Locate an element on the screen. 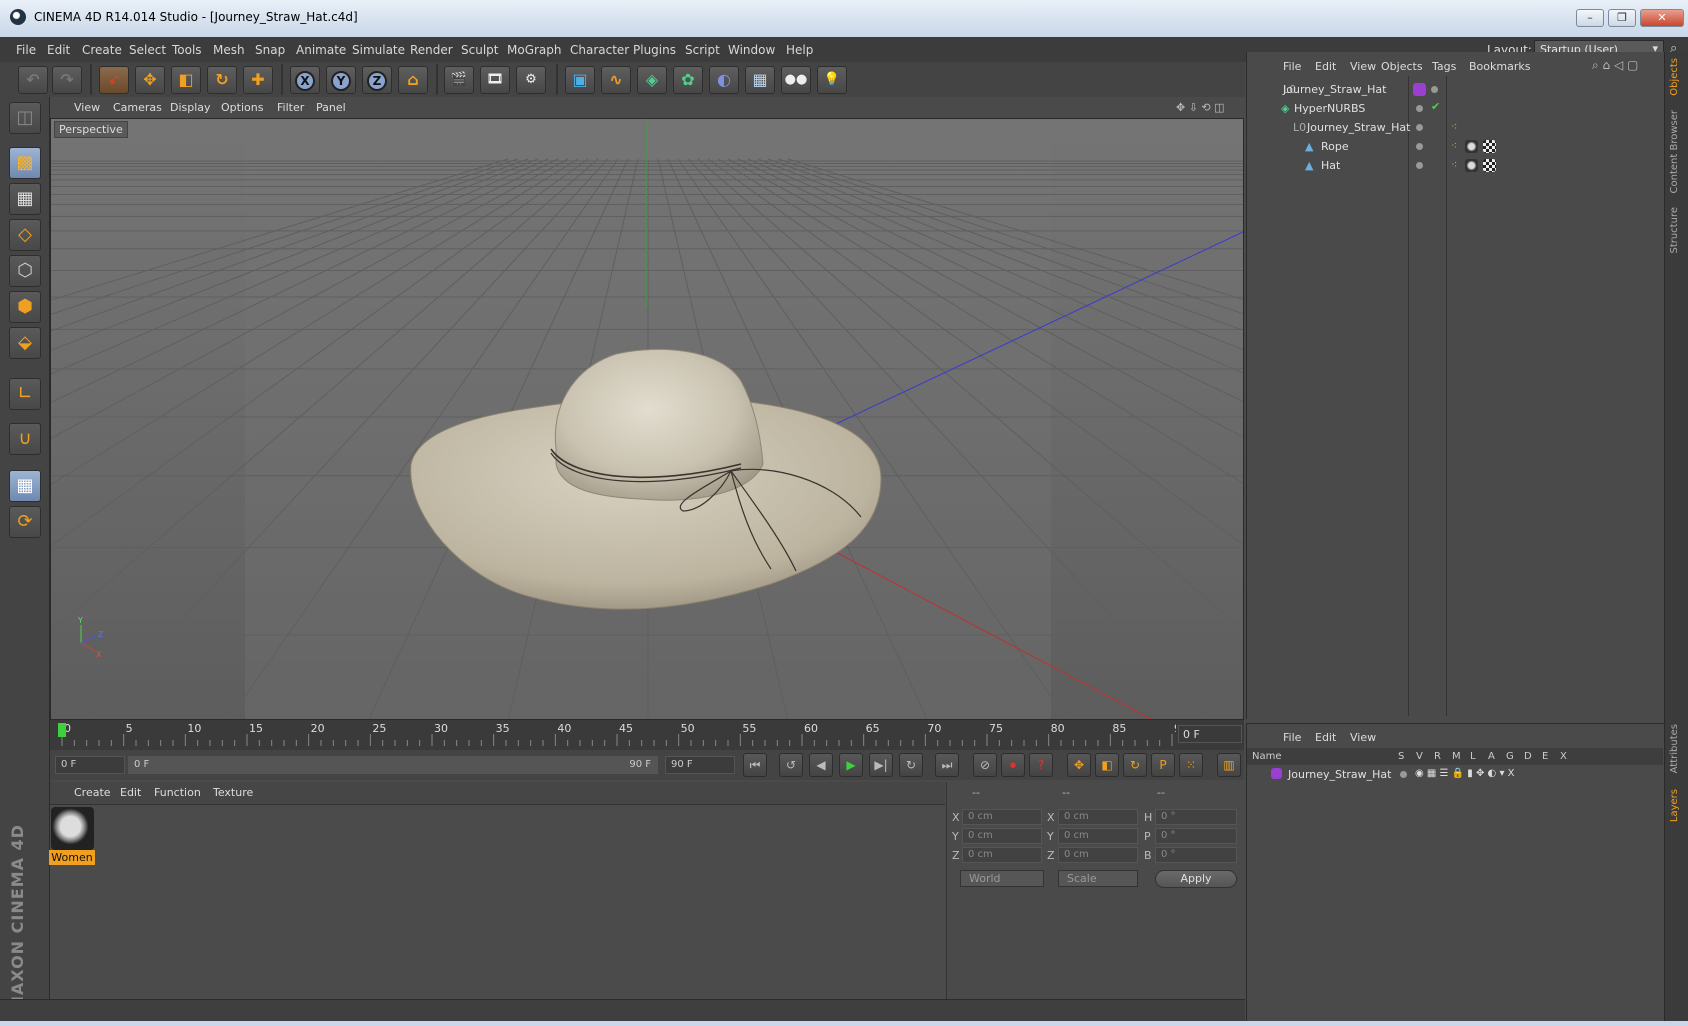 Image resolution: width=1688 pixels, height=1026 pixels. viewport-menu-panel: Panel is located at coordinates (331, 107).